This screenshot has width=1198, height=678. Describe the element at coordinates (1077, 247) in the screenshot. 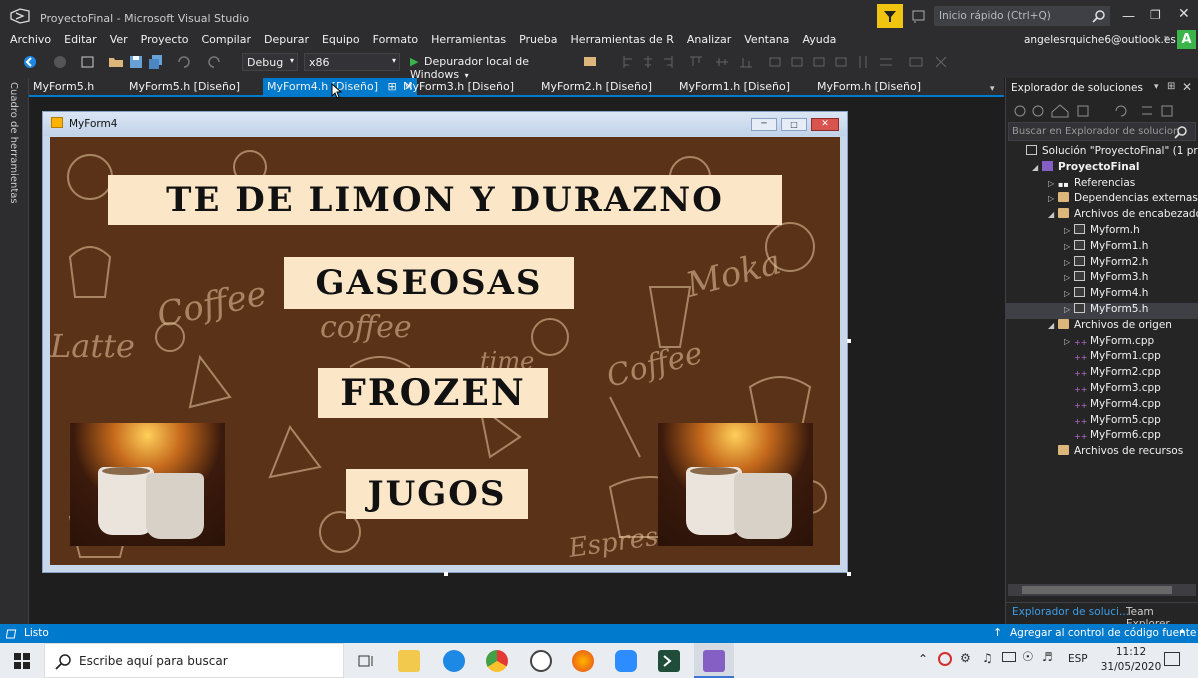

I see `tree-item: ▷ MyForm1.h` at that location.